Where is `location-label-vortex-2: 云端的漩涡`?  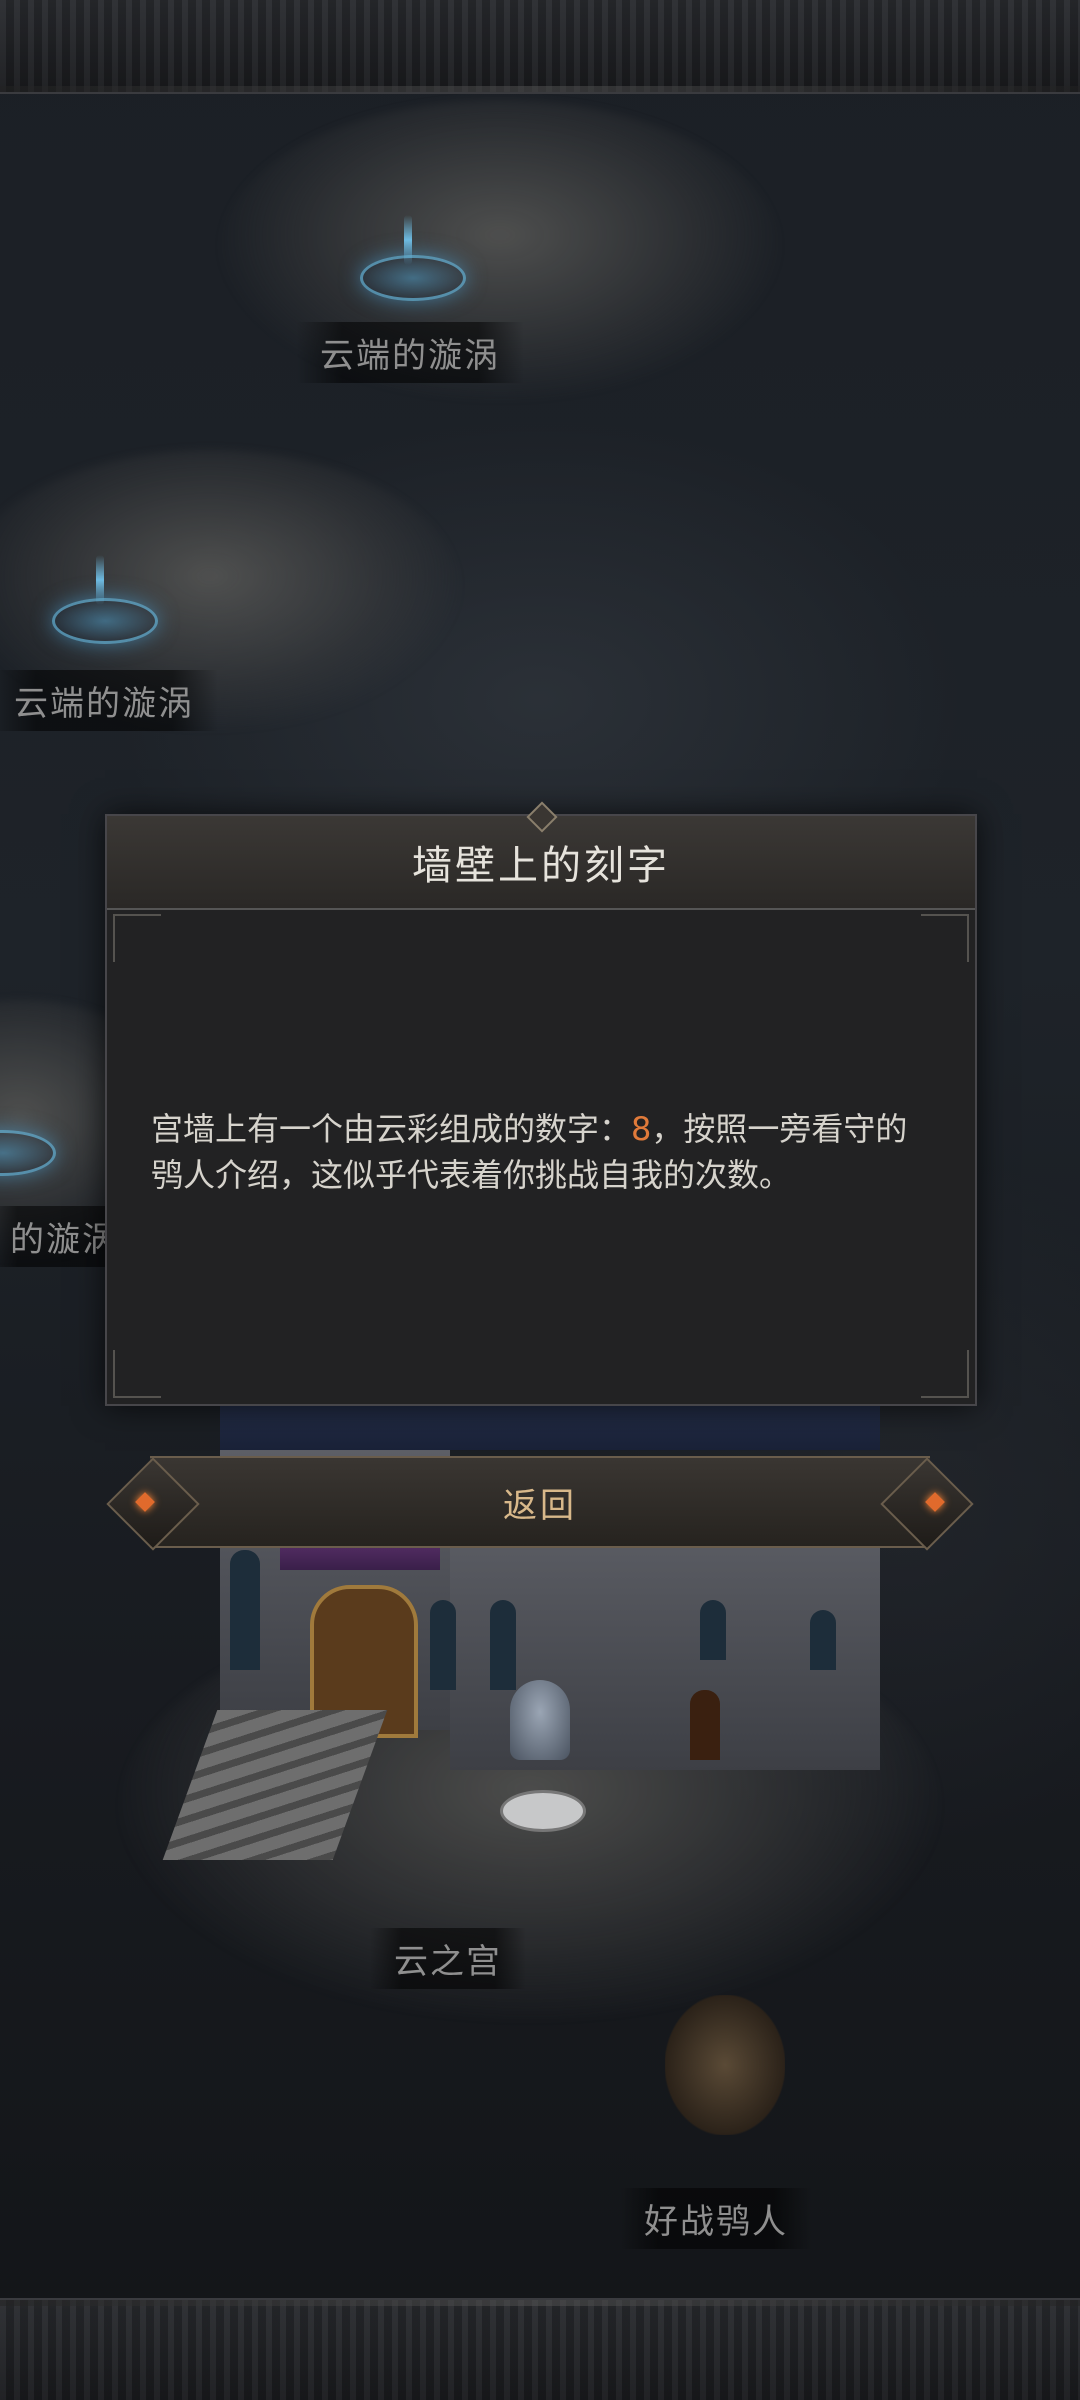
location-label-vortex-2: 云端的漩涡 is located at coordinates (109, 700).